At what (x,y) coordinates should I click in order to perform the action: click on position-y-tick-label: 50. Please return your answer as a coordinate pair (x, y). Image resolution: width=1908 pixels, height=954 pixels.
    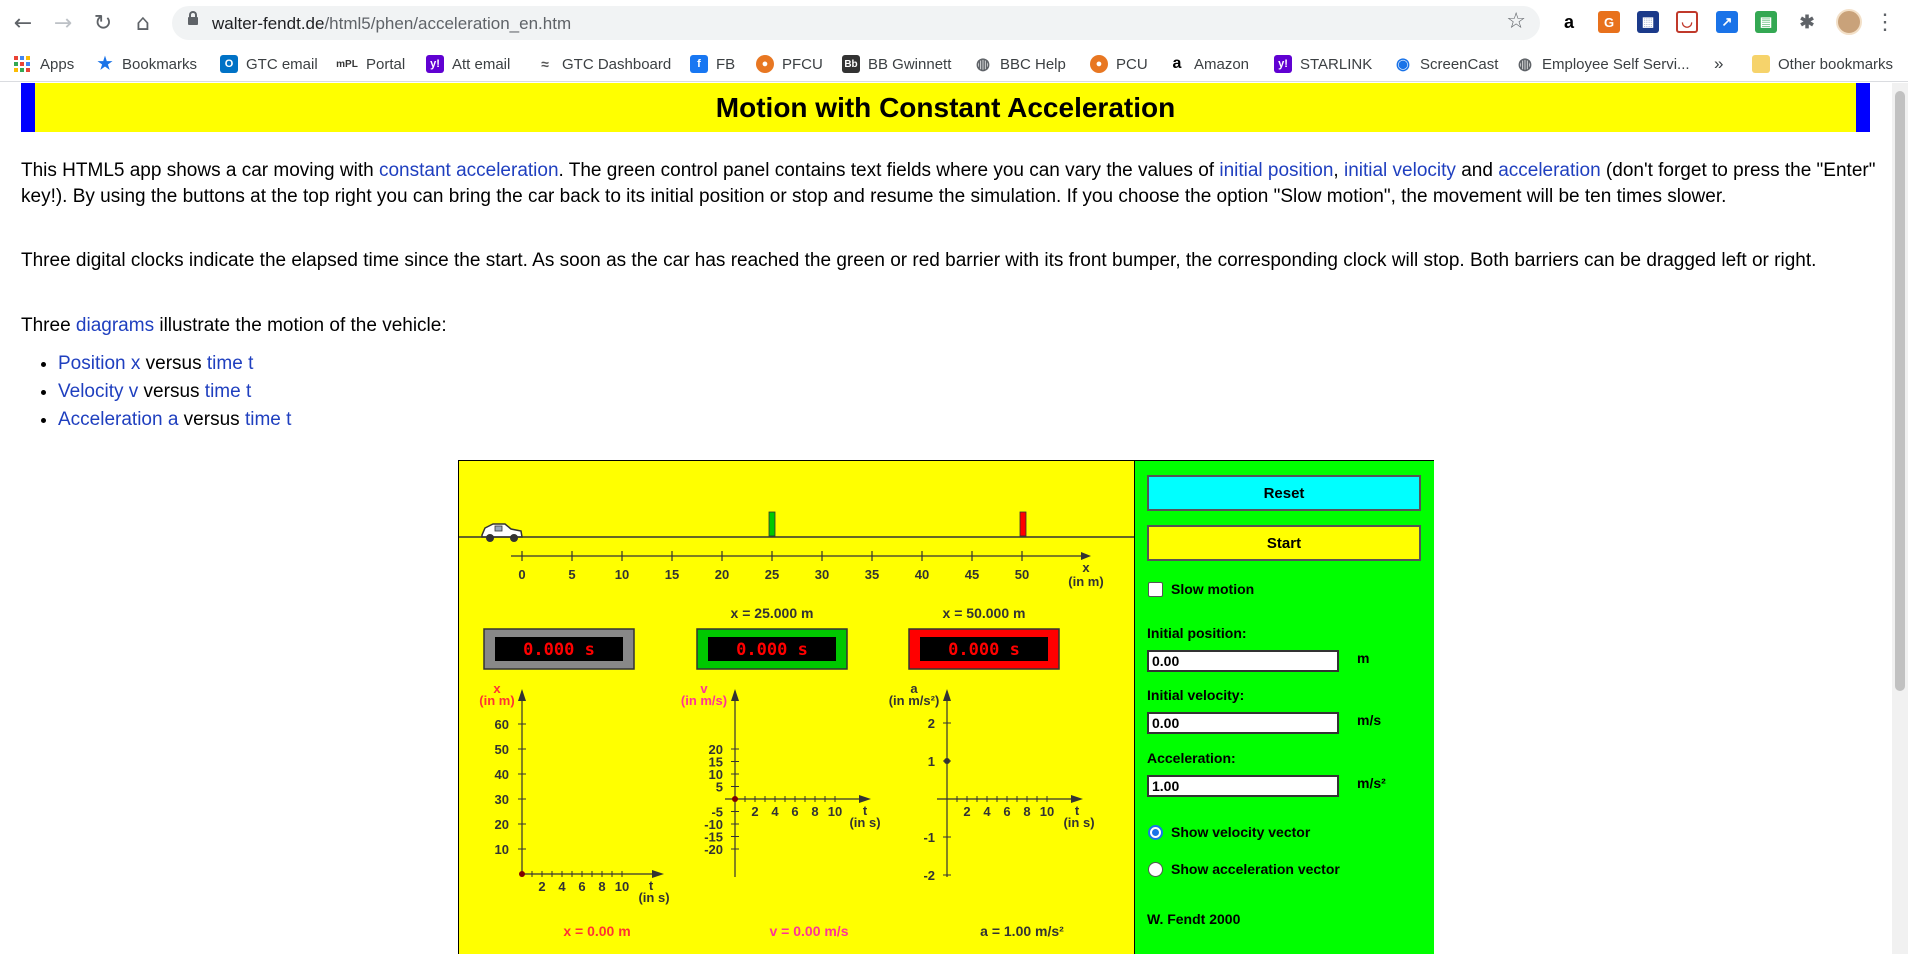
    Looking at the image, I should click on (502, 749).